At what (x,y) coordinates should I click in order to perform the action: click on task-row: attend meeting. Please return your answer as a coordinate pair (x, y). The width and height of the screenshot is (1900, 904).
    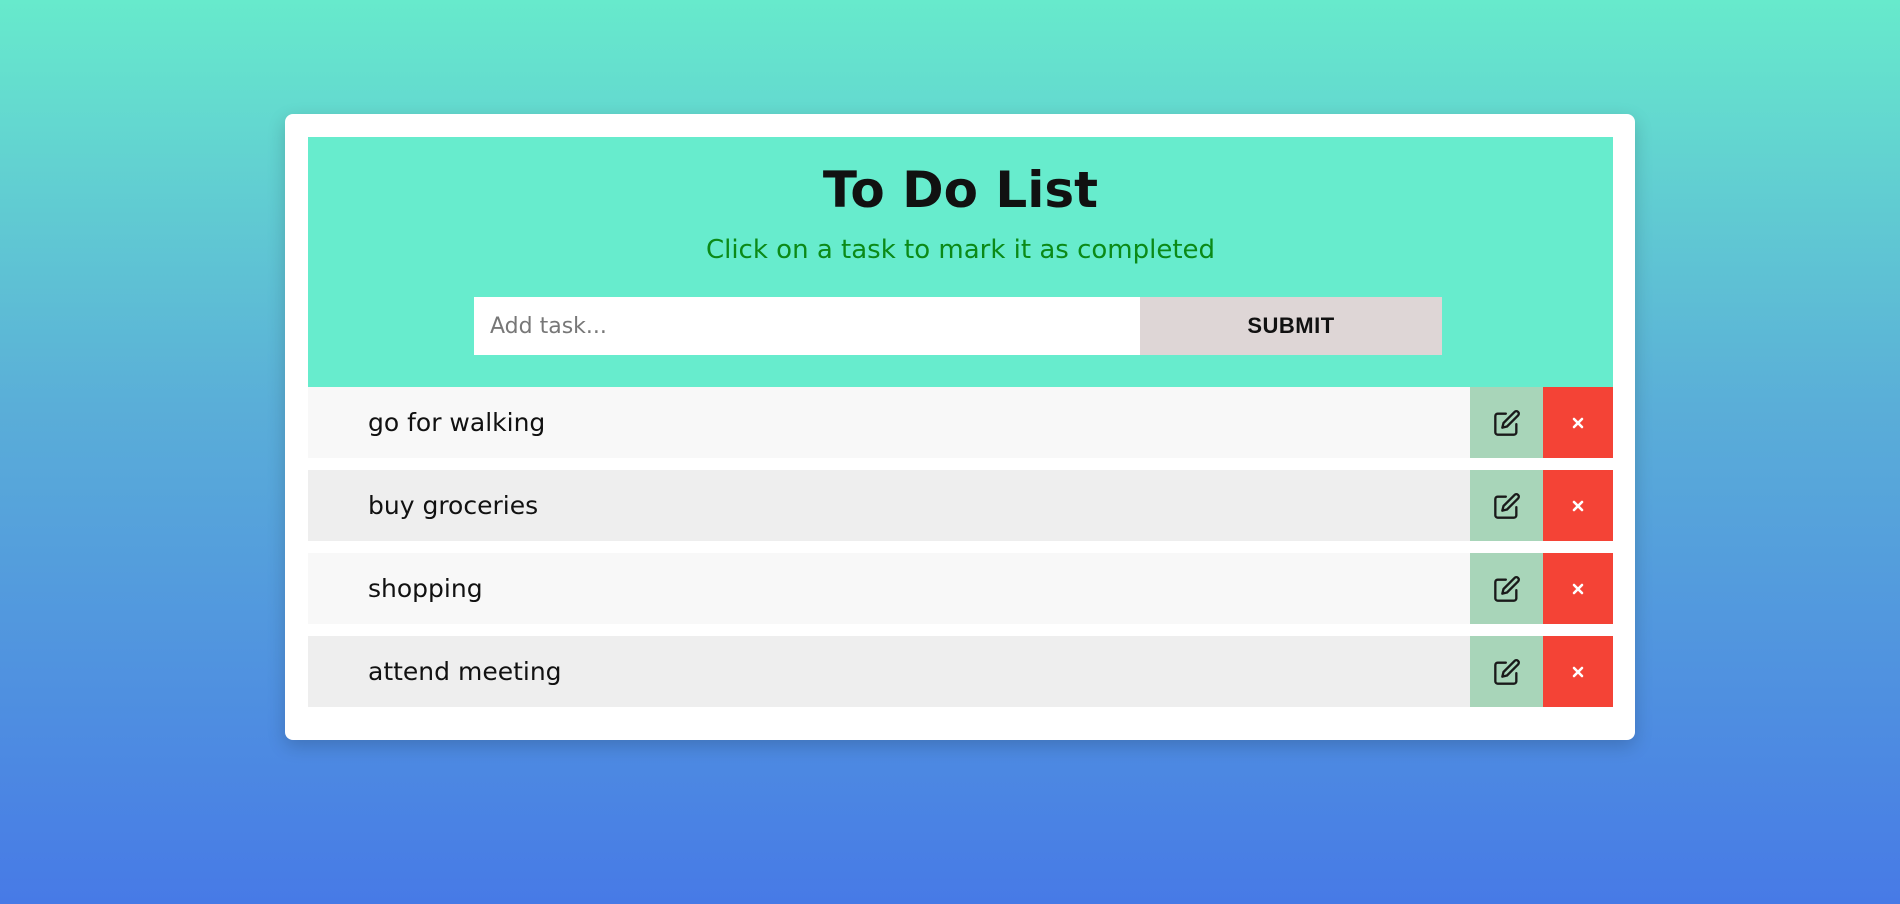
    Looking at the image, I should click on (960, 671).